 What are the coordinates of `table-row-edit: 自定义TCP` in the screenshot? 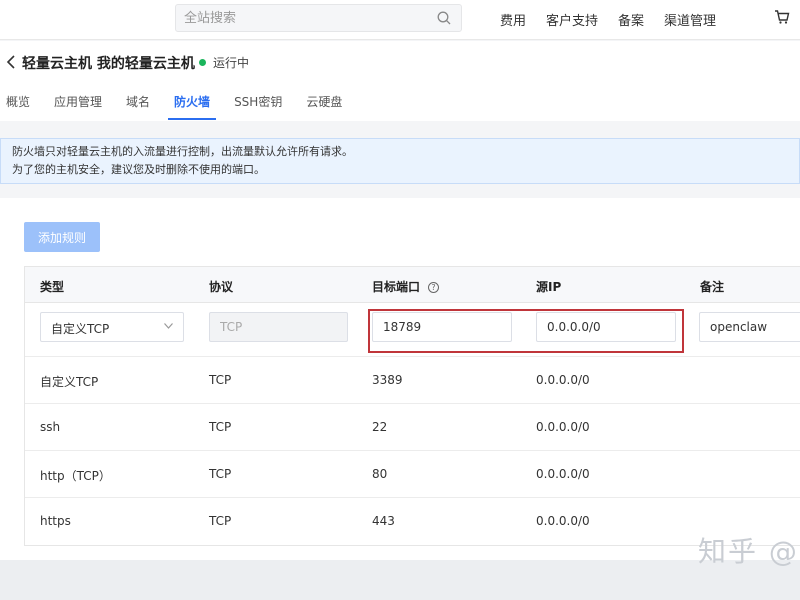 It's located at (412, 330).